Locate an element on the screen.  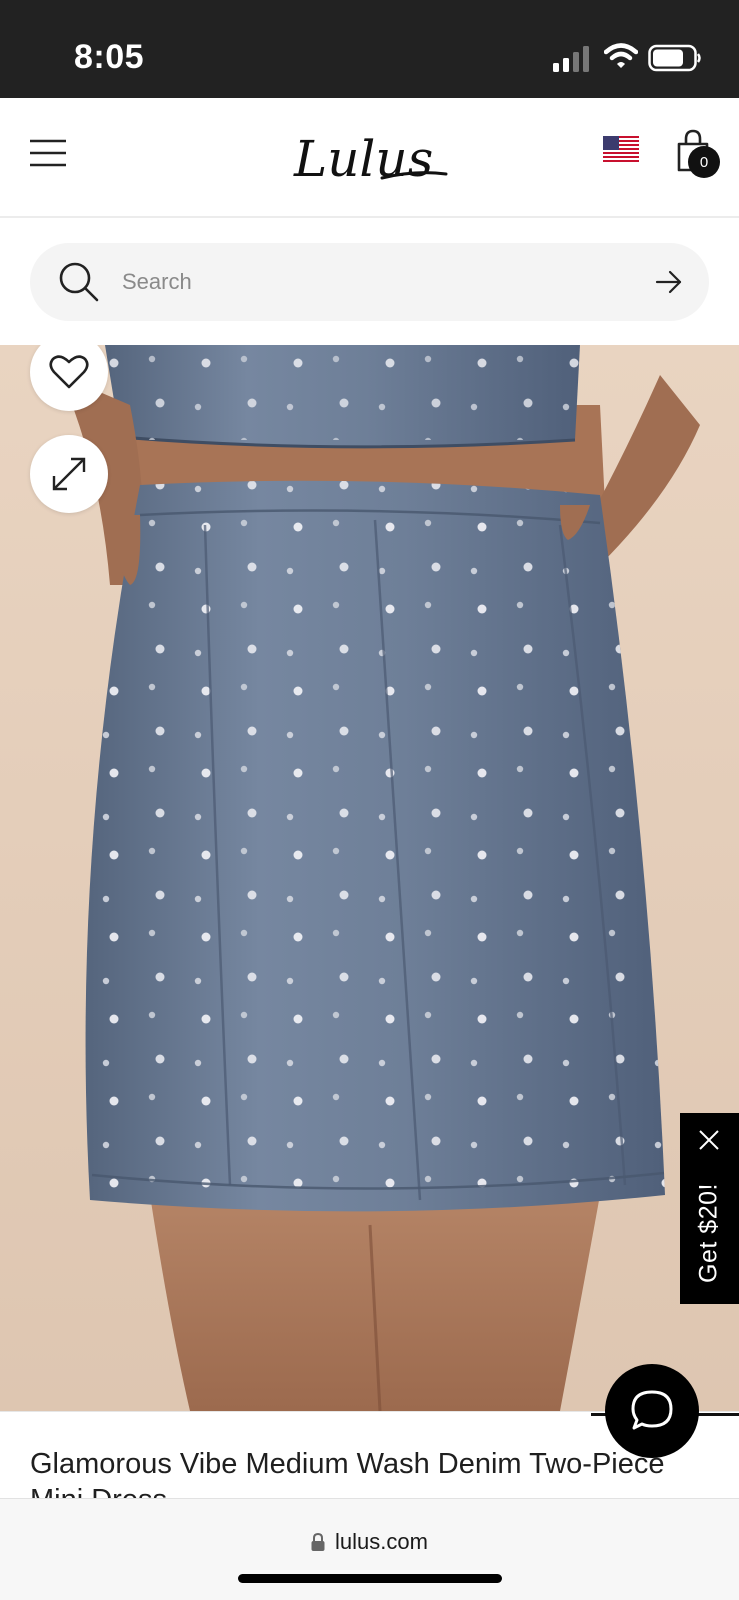
url-bar: lulus.com is located at coordinates (369, 1542).